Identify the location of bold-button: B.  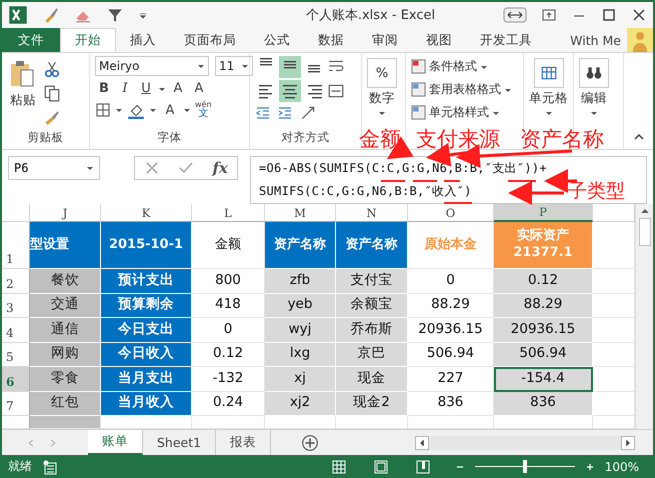
(104, 88).